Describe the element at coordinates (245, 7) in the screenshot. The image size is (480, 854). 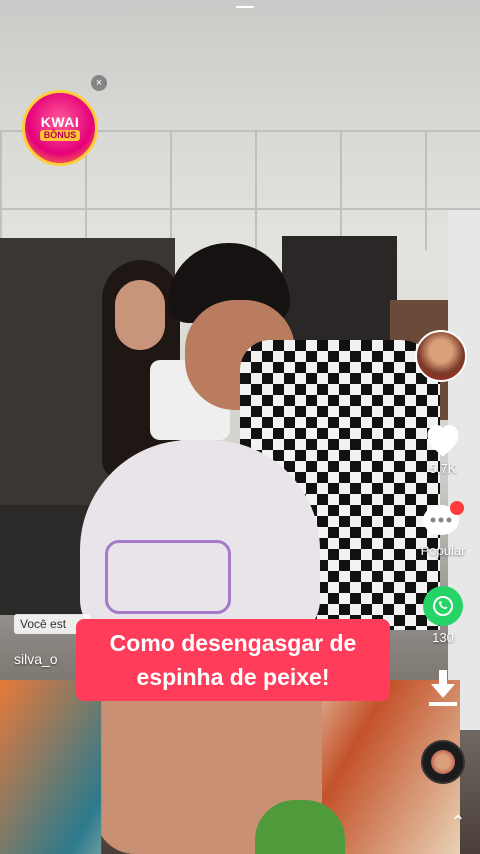
I see `drag-handle` at that location.